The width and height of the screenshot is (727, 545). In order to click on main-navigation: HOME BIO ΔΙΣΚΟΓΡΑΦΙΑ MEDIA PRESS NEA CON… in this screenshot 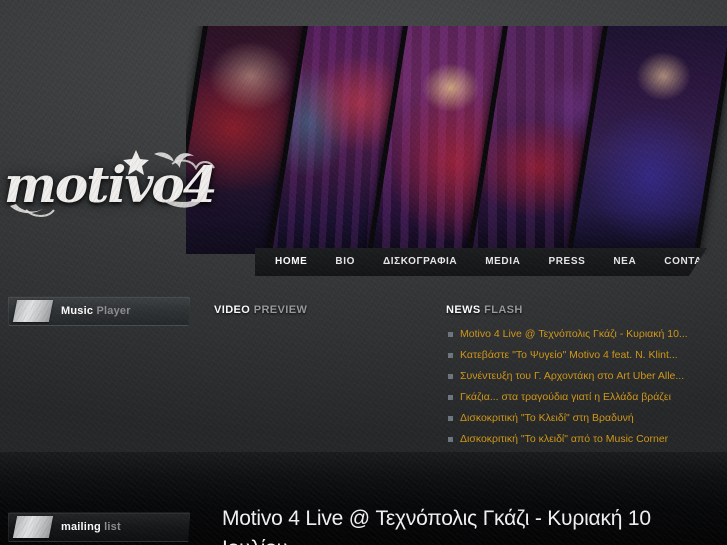, I will do `click(481, 262)`.